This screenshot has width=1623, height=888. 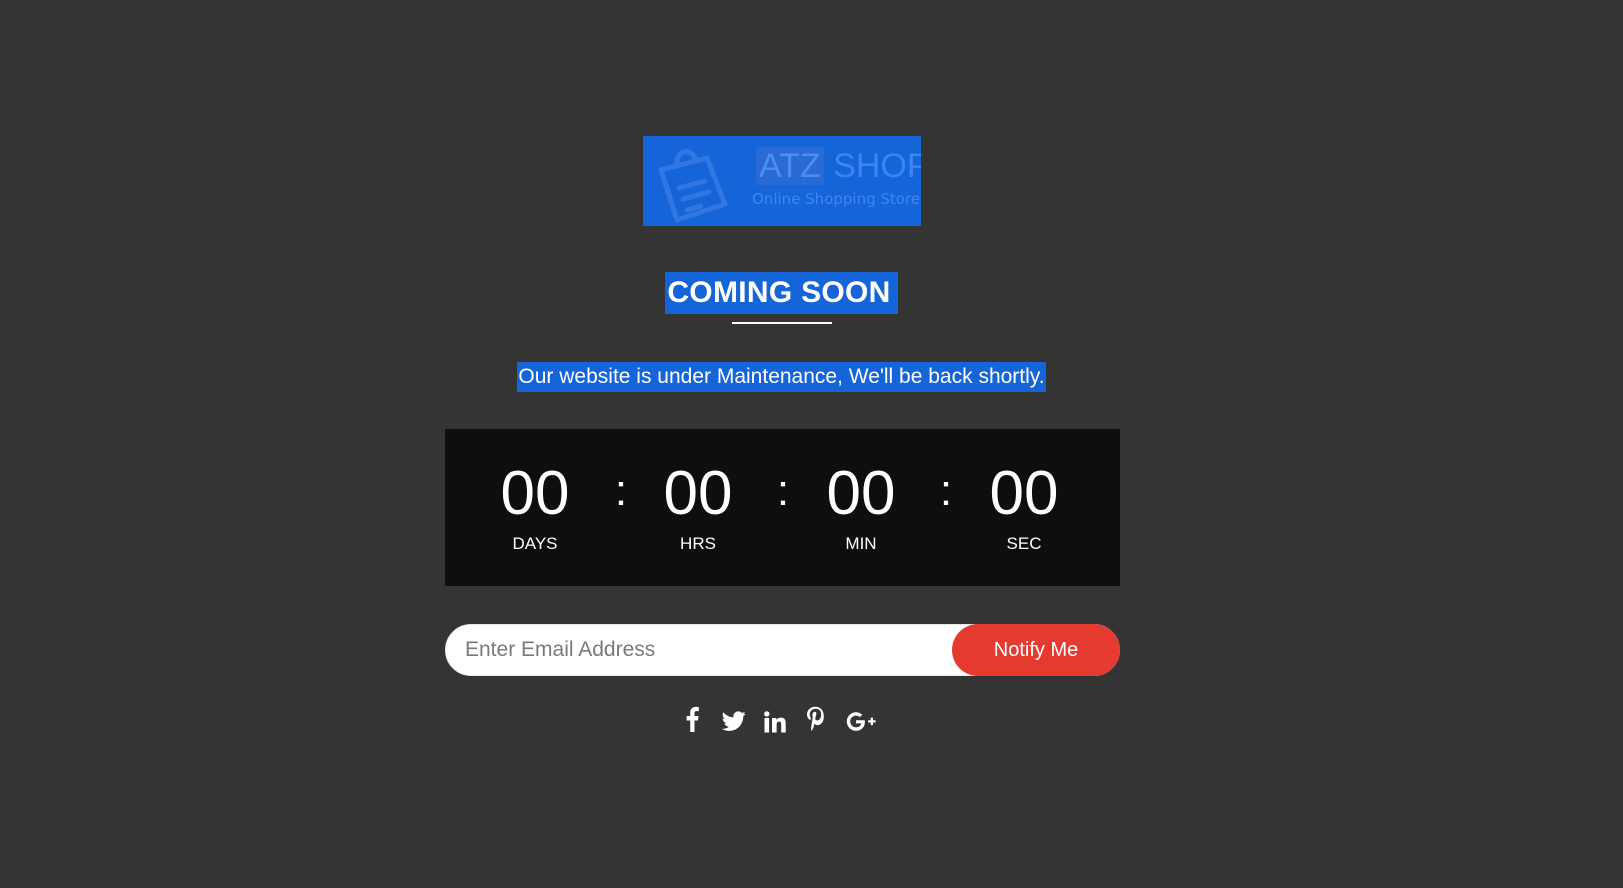 What do you see at coordinates (535, 543) in the screenshot?
I see `countdown-days-label: DAYS` at bounding box center [535, 543].